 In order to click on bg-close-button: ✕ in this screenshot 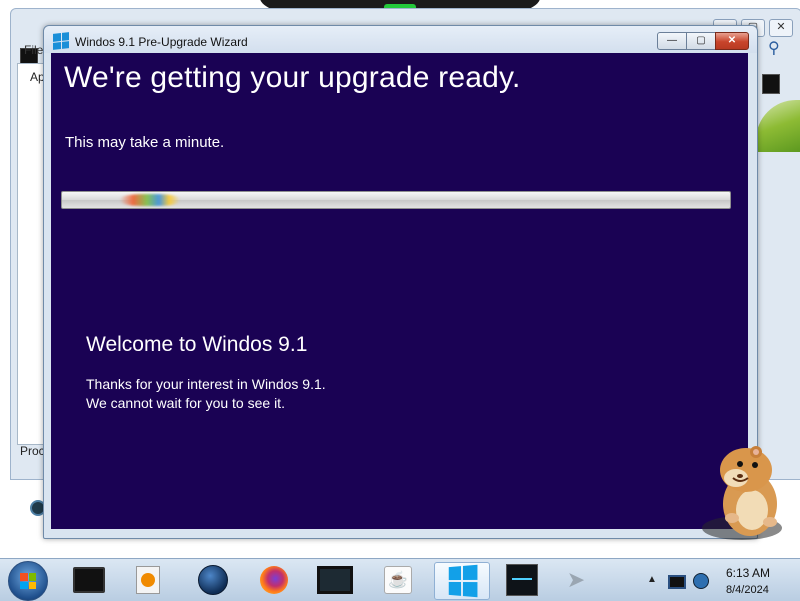, I will do `click(781, 28)`.